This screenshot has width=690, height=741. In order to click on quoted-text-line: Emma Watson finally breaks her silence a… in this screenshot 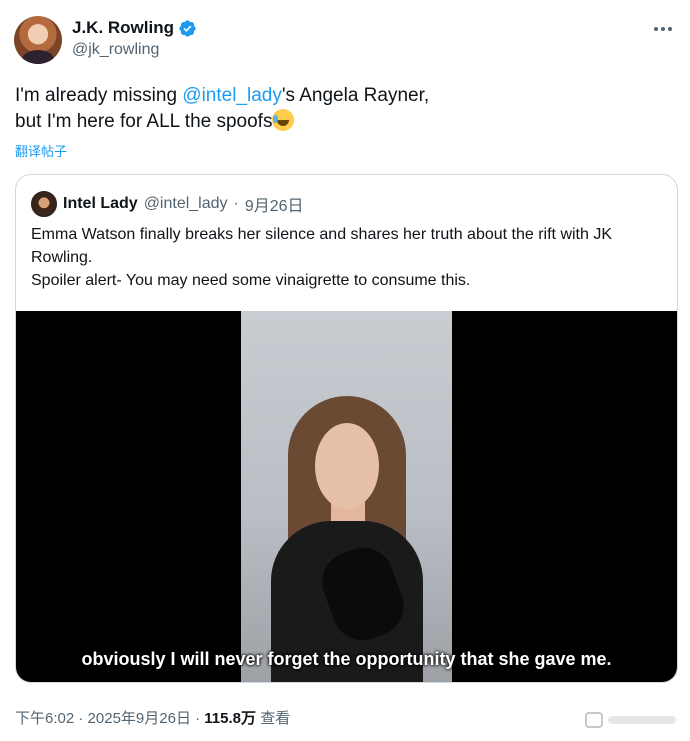, I will do `click(322, 246)`.